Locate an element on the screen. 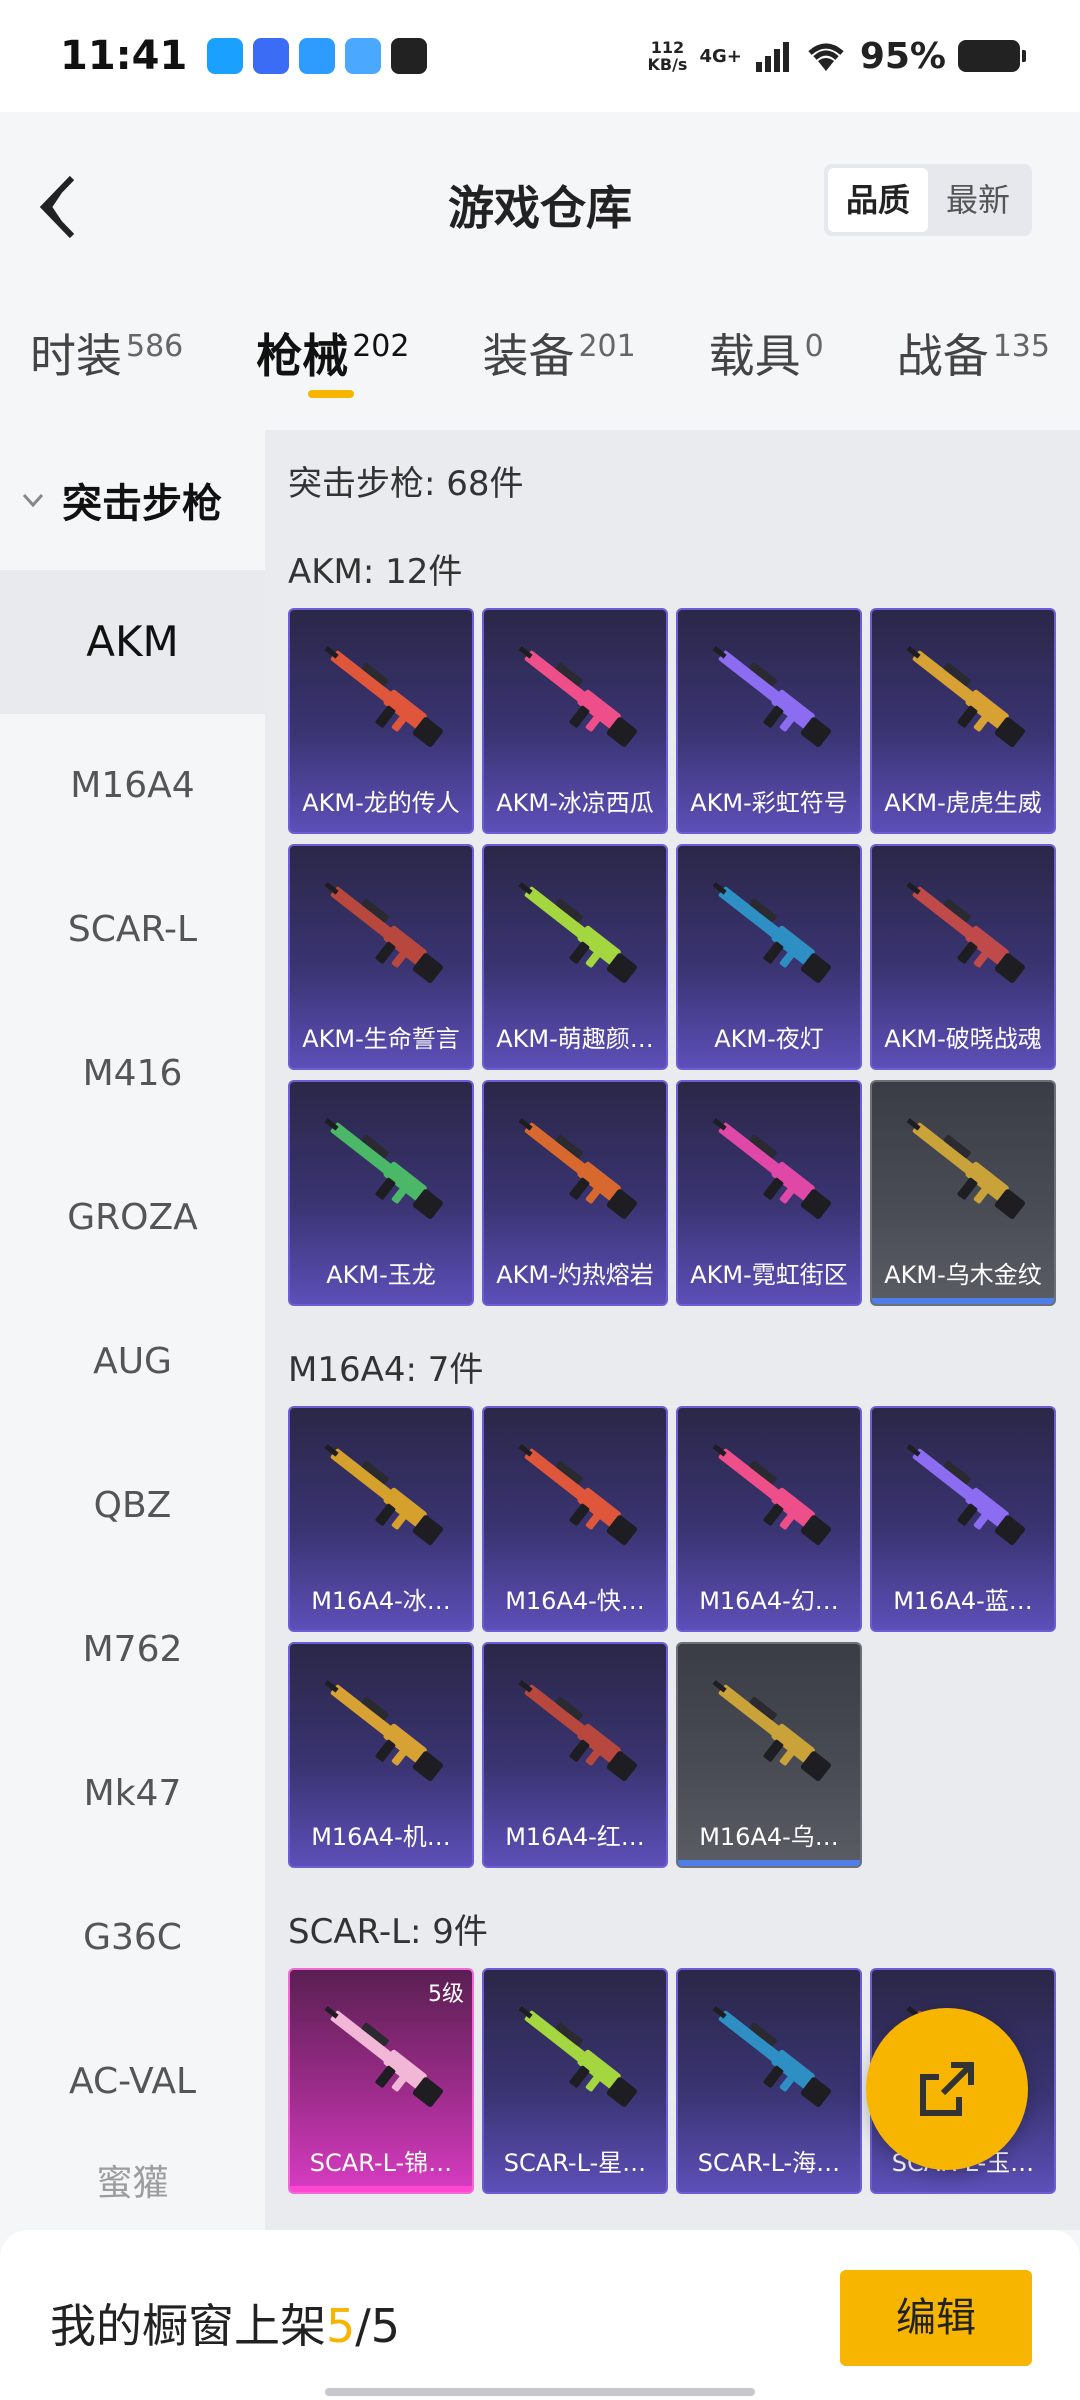  battery-icon is located at coordinates (992, 56).